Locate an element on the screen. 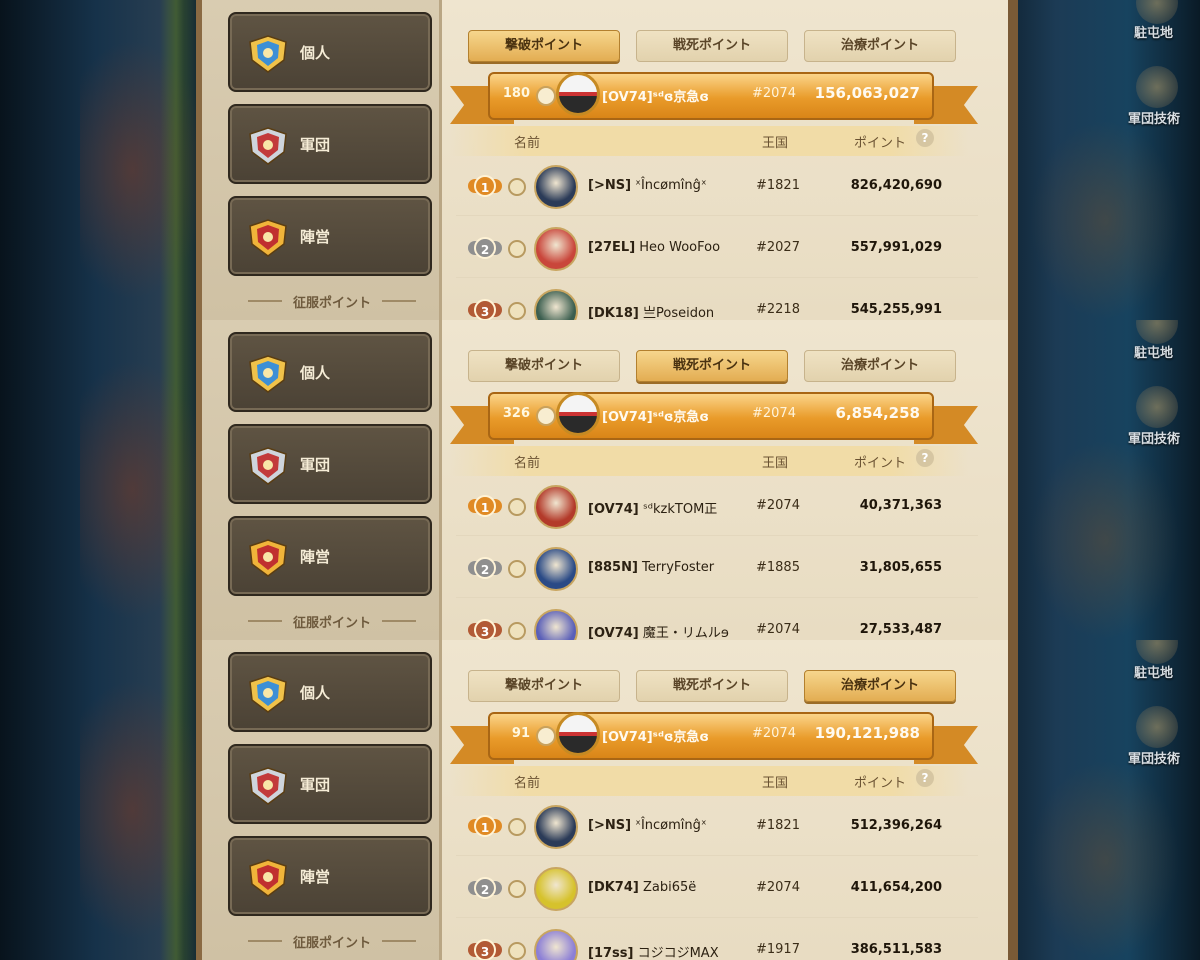 The width and height of the screenshot is (1200, 960). player-kingdom: #1885 is located at coordinates (778, 567).